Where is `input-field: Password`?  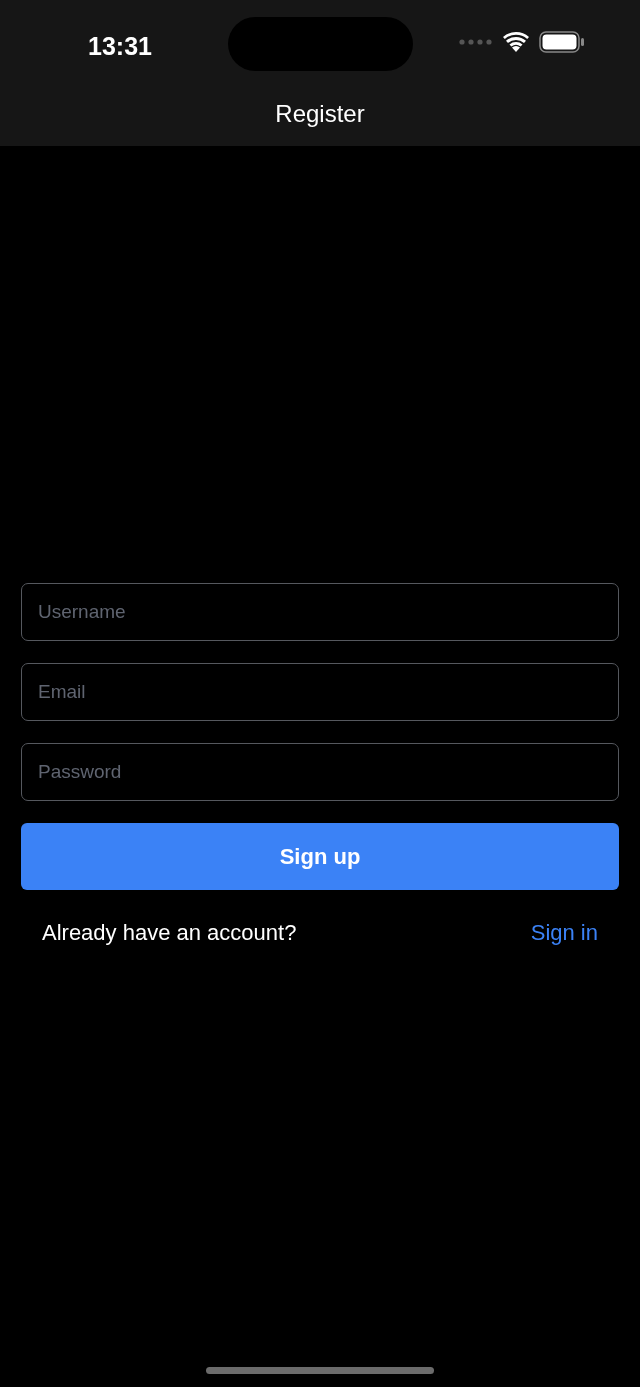
input-field: Password is located at coordinates (320, 772).